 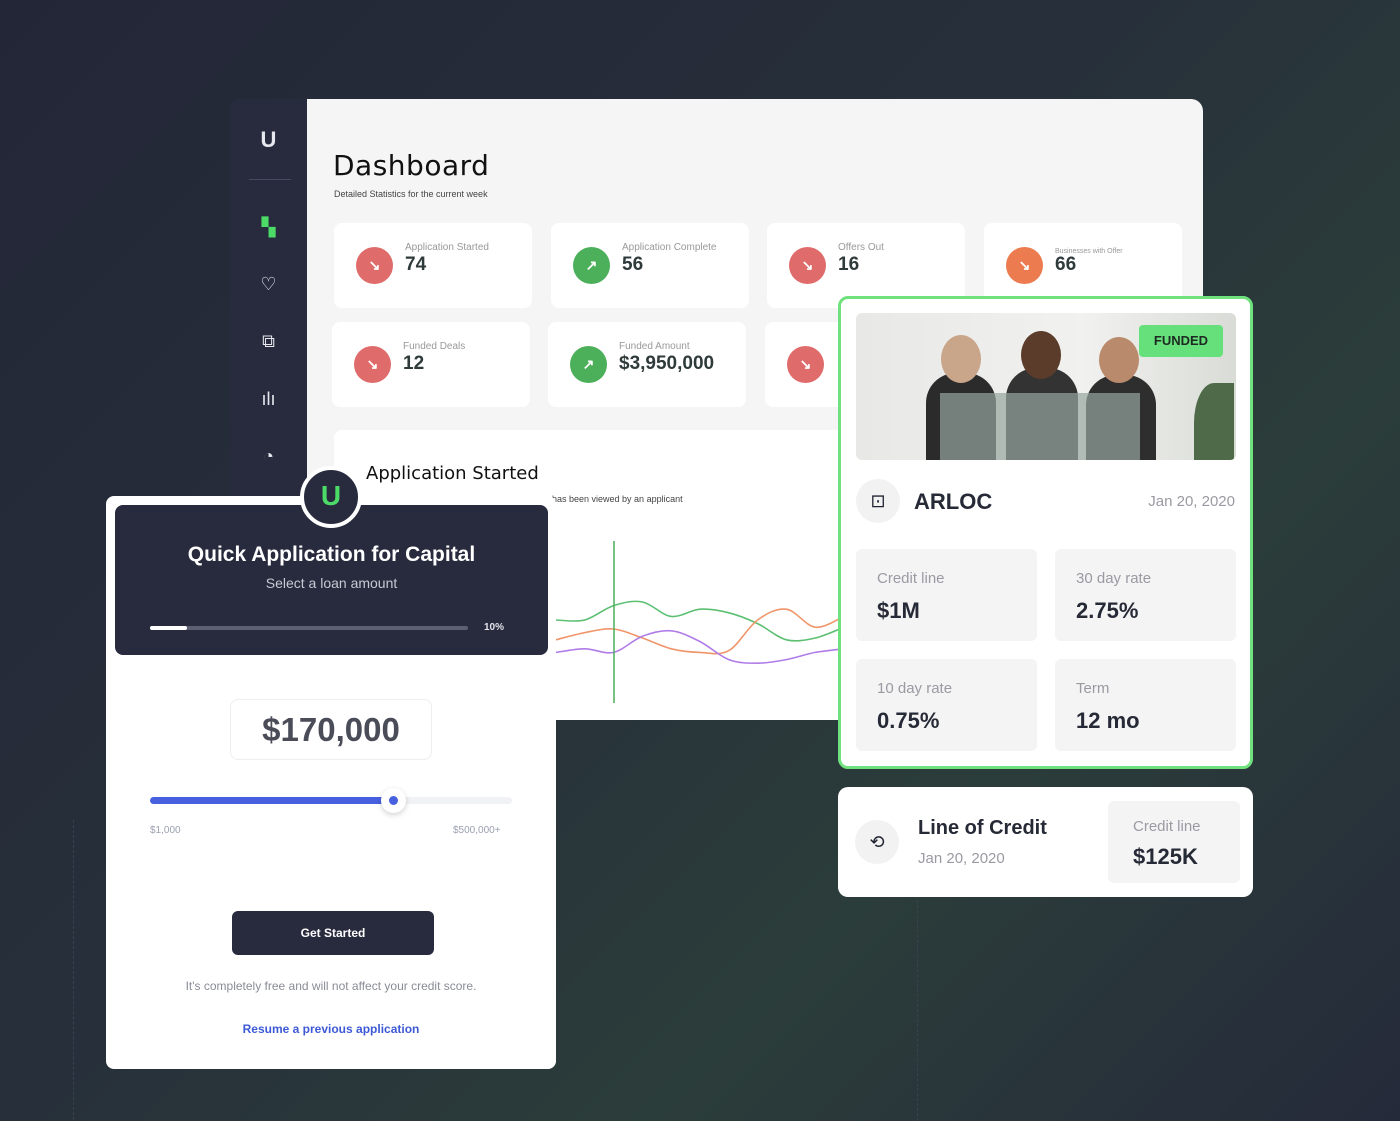 What do you see at coordinates (411, 194) in the screenshot?
I see `page-subtitle: Detailed Statistics for the current week` at bounding box center [411, 194].